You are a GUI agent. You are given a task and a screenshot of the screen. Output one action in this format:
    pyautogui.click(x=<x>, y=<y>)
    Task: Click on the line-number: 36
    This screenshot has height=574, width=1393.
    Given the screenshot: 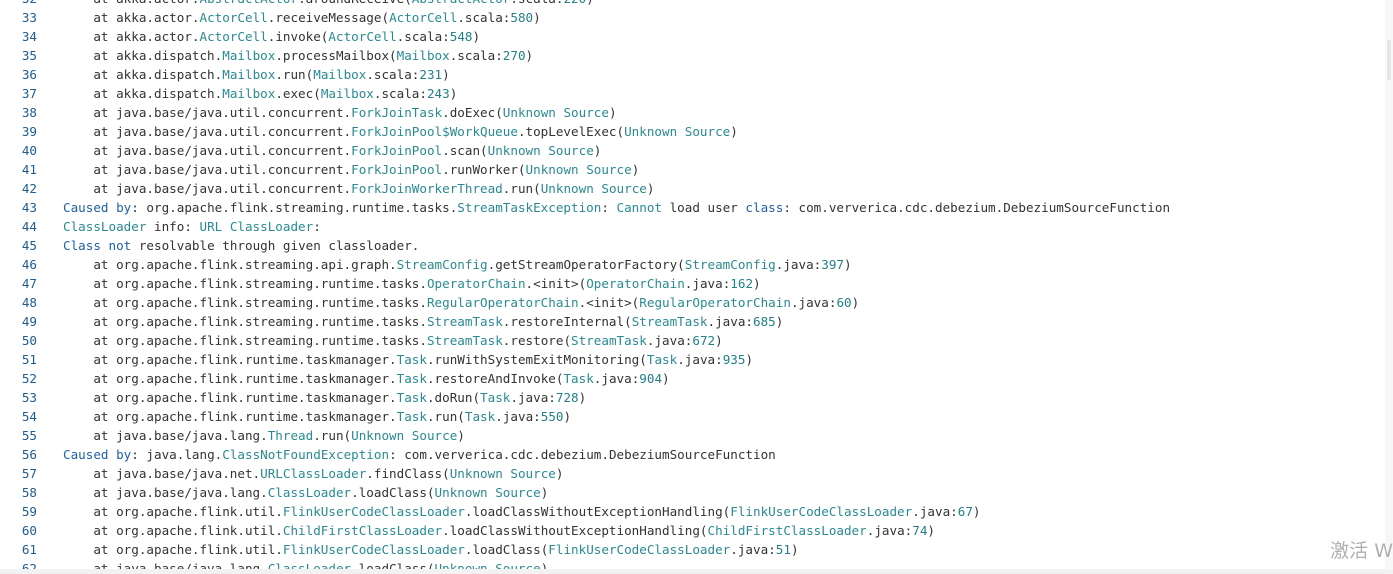 What is the action you would take?
    pyautogui.click(x=29, y=74)
    